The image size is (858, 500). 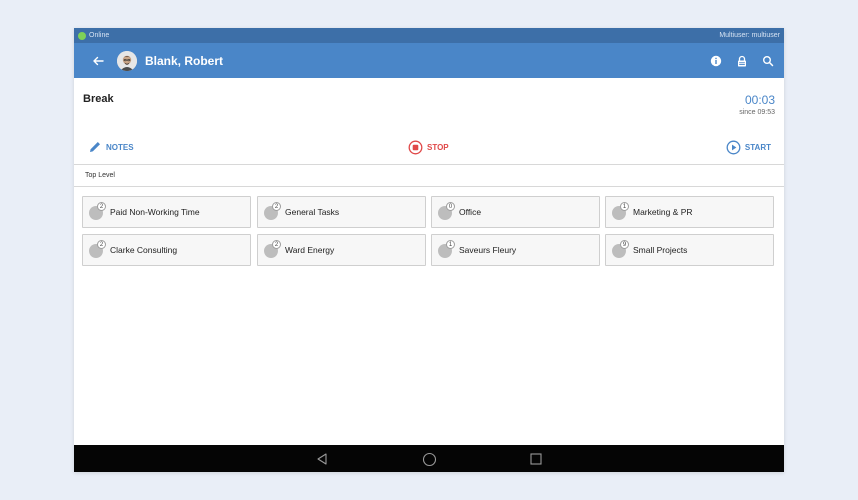 What do you see at coordinates (488, 250) in the screenshot?
I see `tile-label: Saveurs Fleury` at bounding box center [488, 250].